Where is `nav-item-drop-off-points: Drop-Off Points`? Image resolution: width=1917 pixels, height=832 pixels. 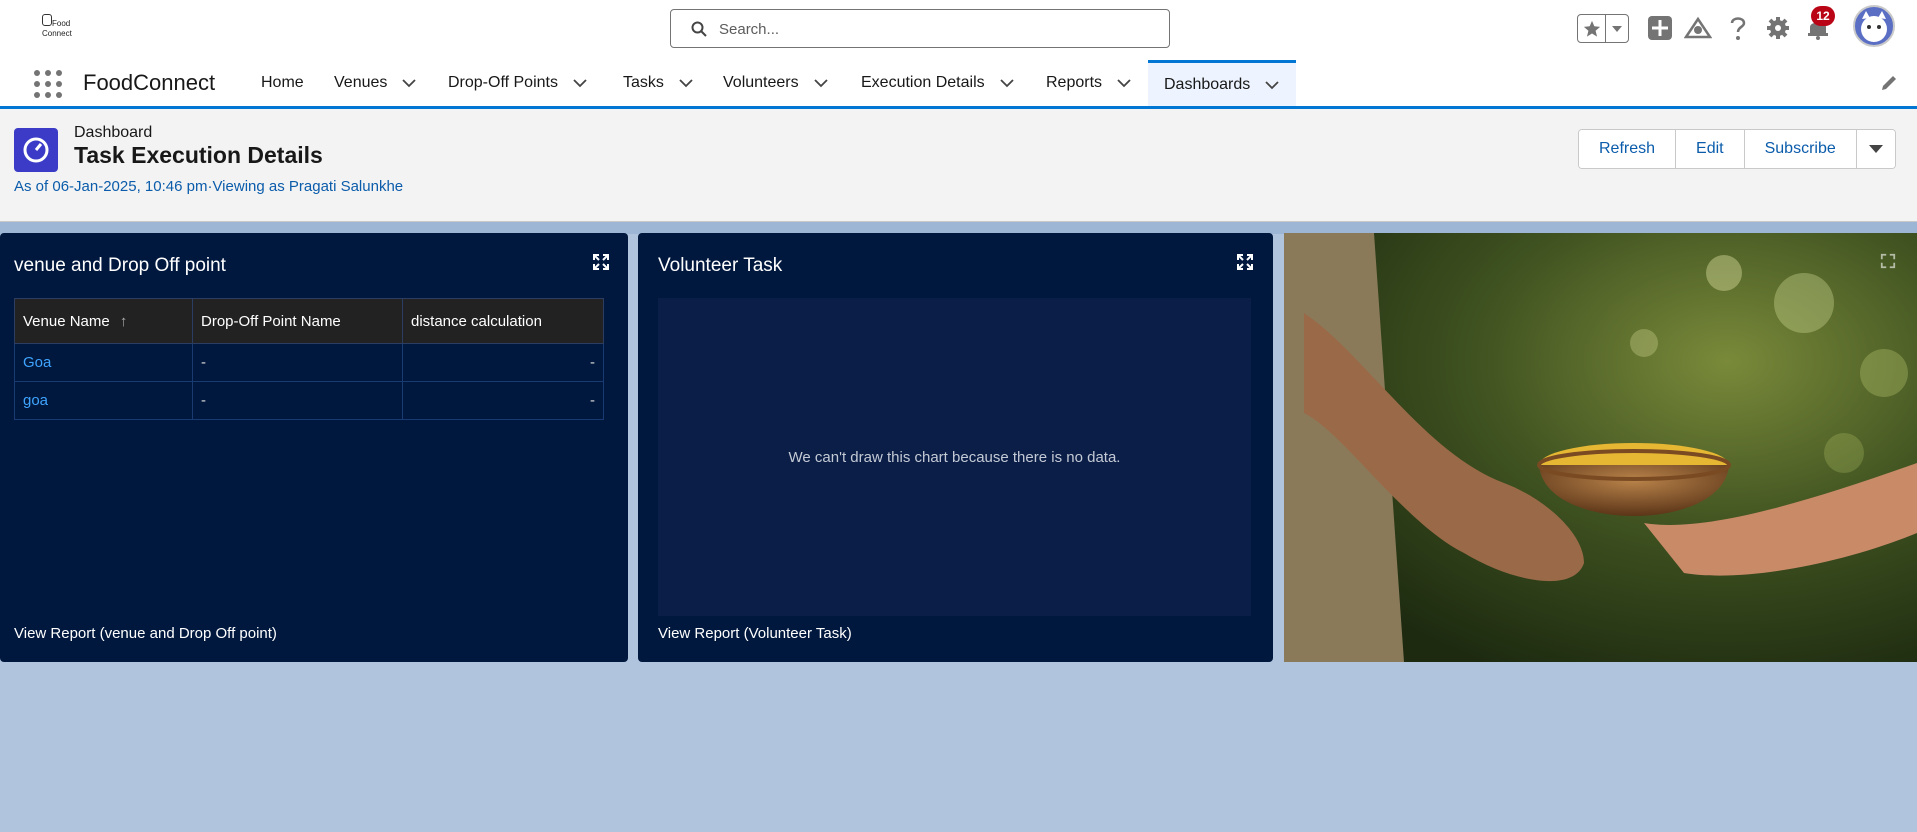
nav-item-drop-off-points: Drop-Off Points is located at coordinates (518, 83).